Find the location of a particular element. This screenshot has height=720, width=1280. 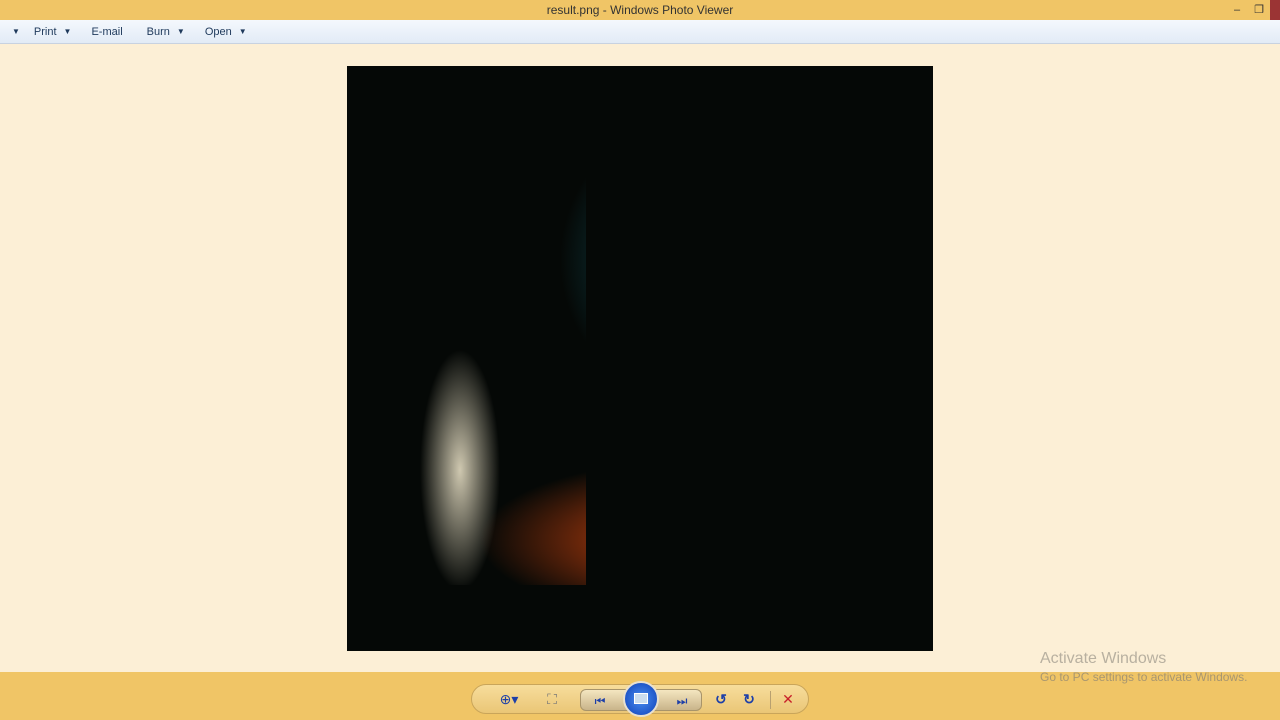

file-dropdown-arrow-icon: ▼ is located at coordinates (16, 31).